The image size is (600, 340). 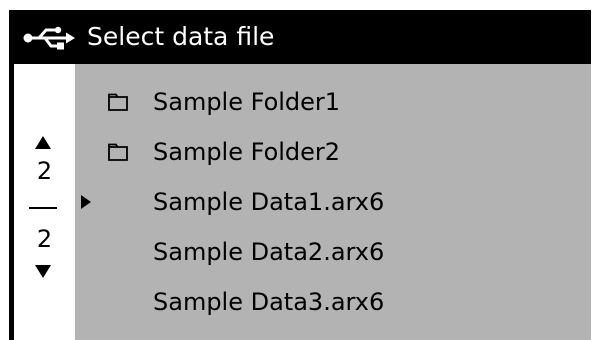 I want to click on triangle-right-icon, so click(x=86, y=202).